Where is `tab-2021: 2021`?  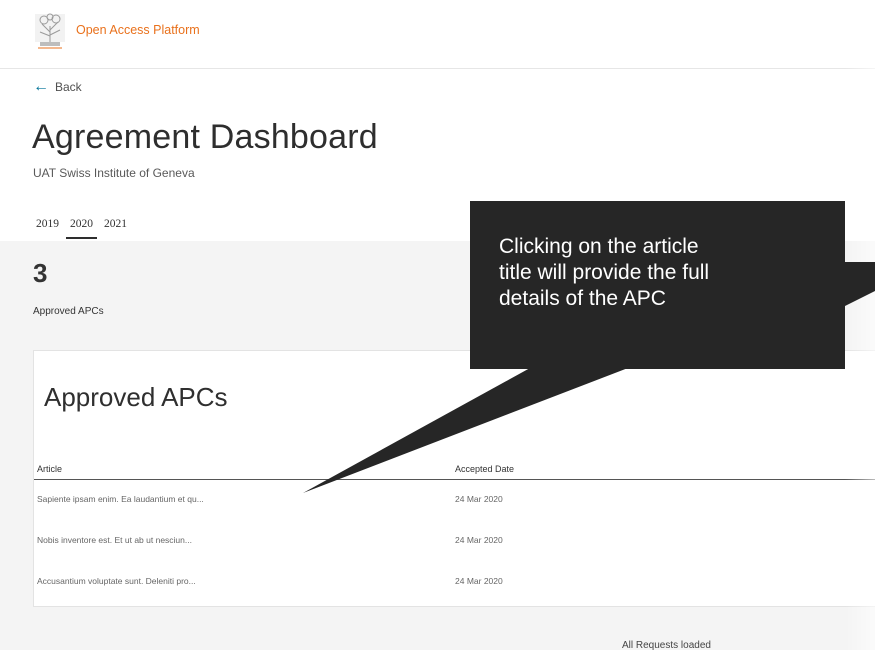
tab-2021: 2021 is located at coordinates (115, 228).